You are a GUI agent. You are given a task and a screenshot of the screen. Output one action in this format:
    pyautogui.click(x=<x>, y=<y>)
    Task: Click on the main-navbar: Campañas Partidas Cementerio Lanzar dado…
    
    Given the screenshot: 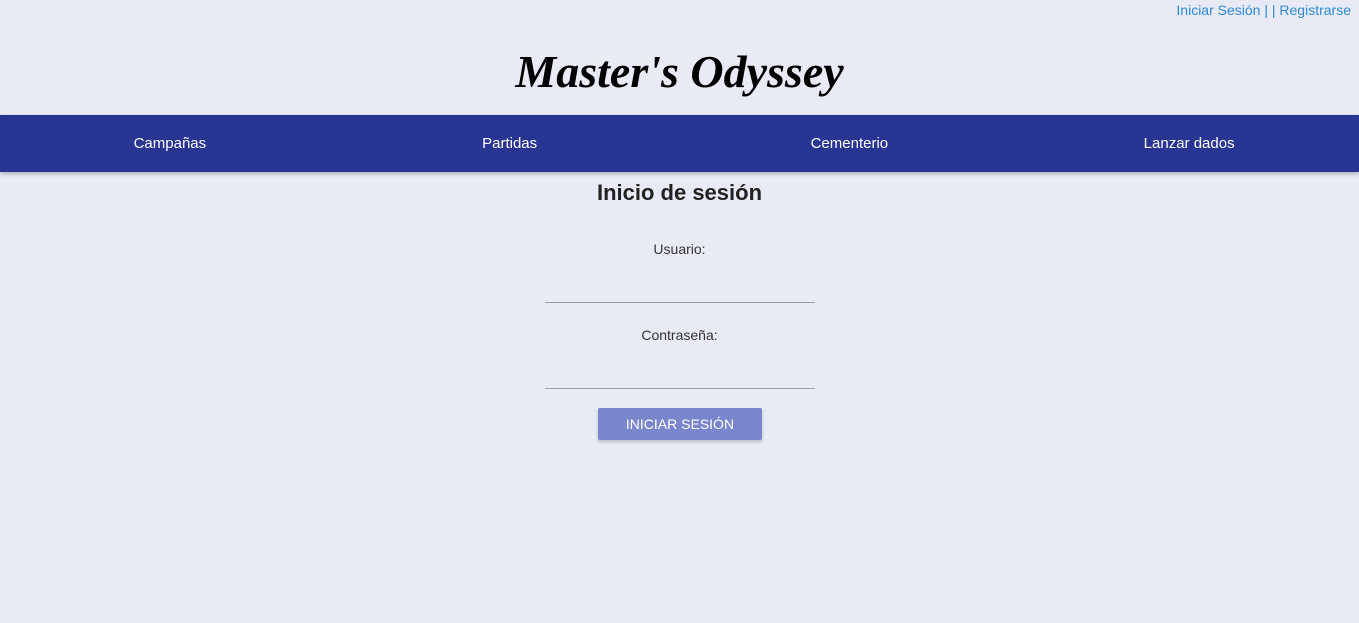 What is the action you would take?
    pyautogui.click(x=679, y=143)
    